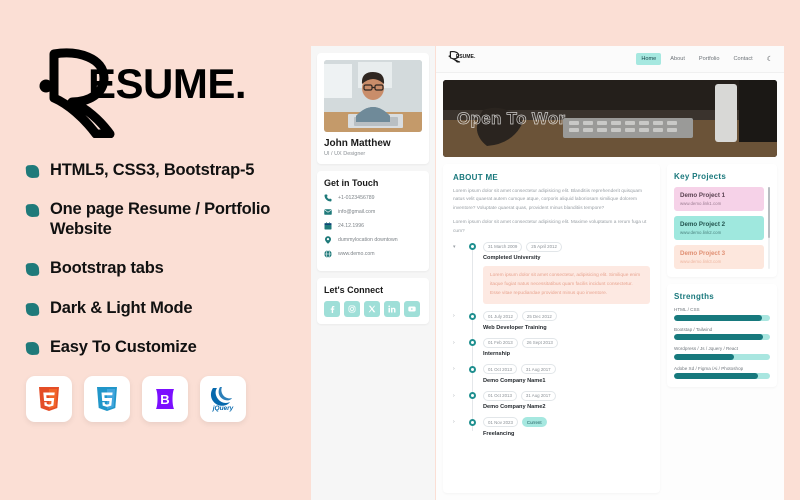 The height and width of the screenshot is (500, 800). I want to click on feature-label: HTML5, CSS3, Bootstrap-5, so click(152, 170).